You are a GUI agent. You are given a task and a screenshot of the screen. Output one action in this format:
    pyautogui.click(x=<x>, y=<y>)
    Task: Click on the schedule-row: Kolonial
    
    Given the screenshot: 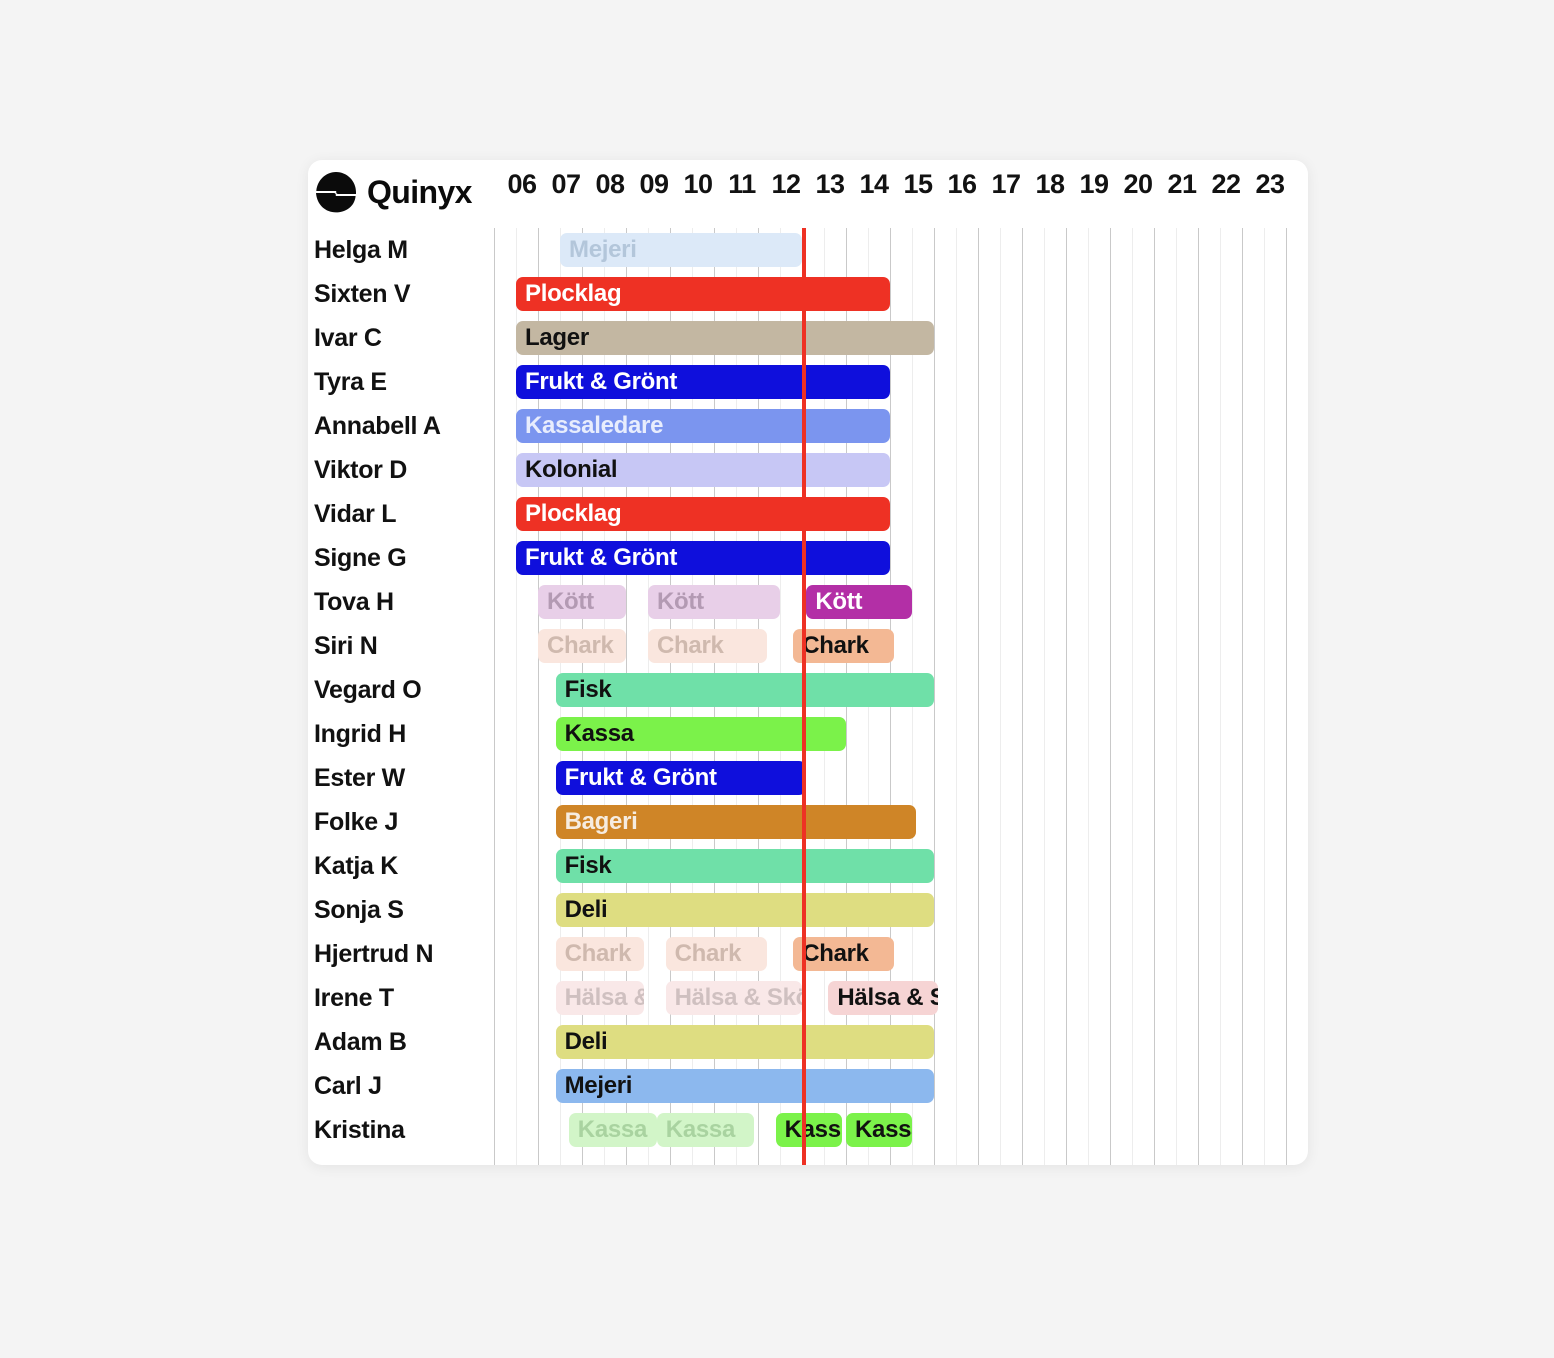 What is the action you would take?
    pyautogui.click(x=901, y=470)
    